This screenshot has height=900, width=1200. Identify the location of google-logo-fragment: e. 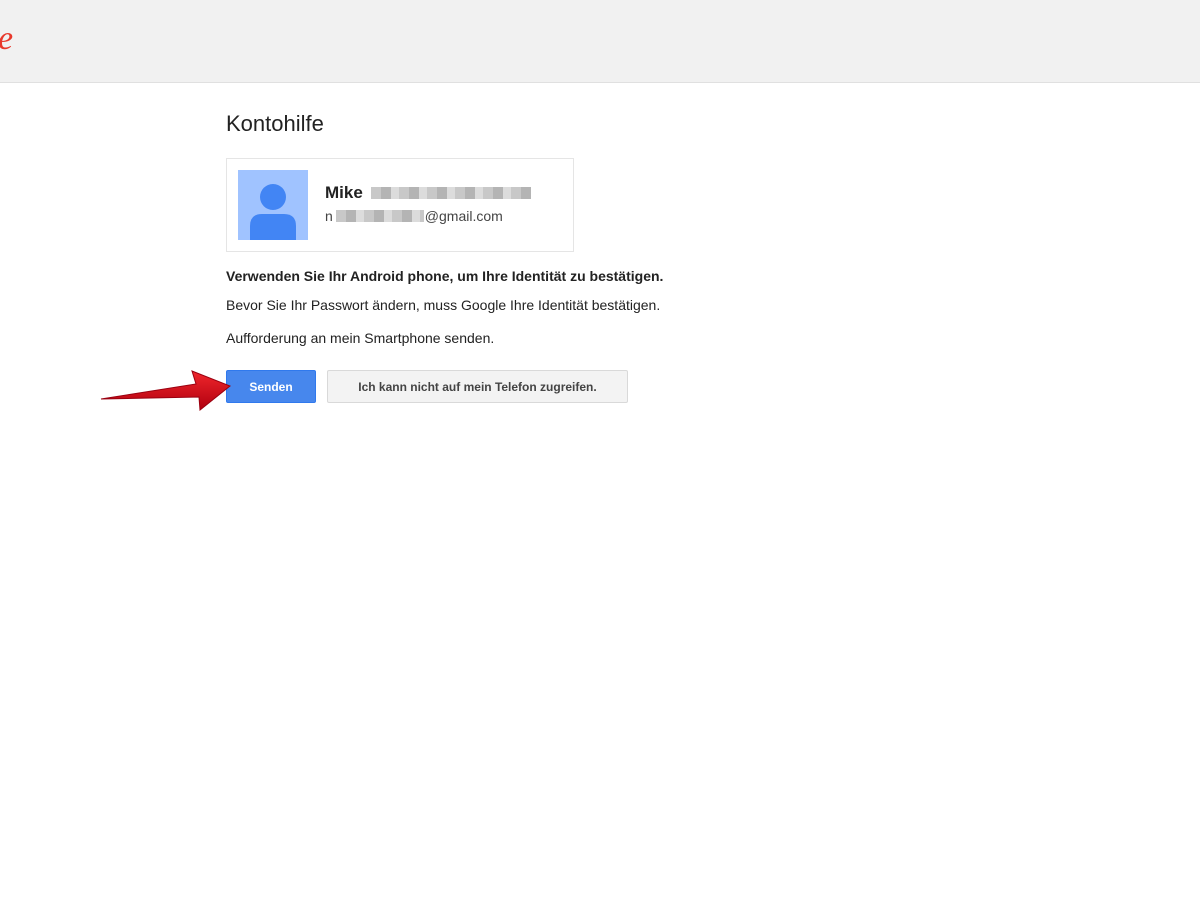
(6, 39).